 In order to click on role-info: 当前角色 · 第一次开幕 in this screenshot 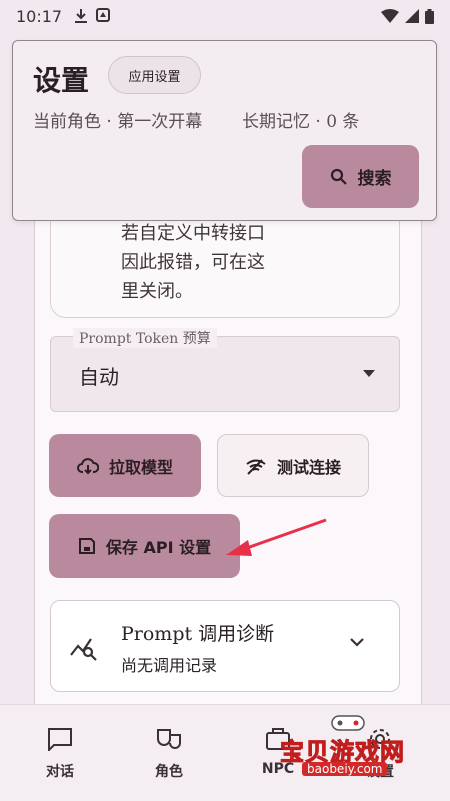, I will do `click(118, 122)`.